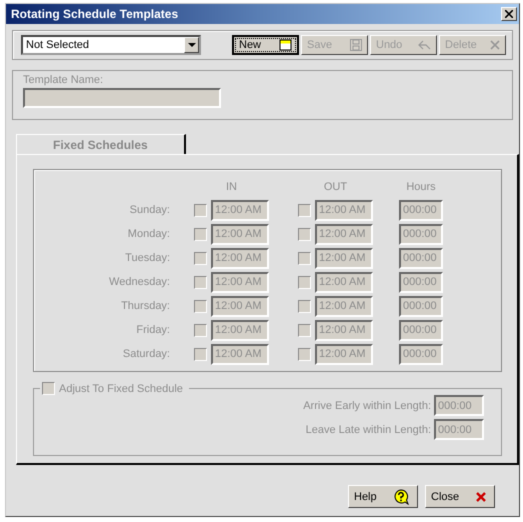  I want to click on new-button: New, so click(265, 45).